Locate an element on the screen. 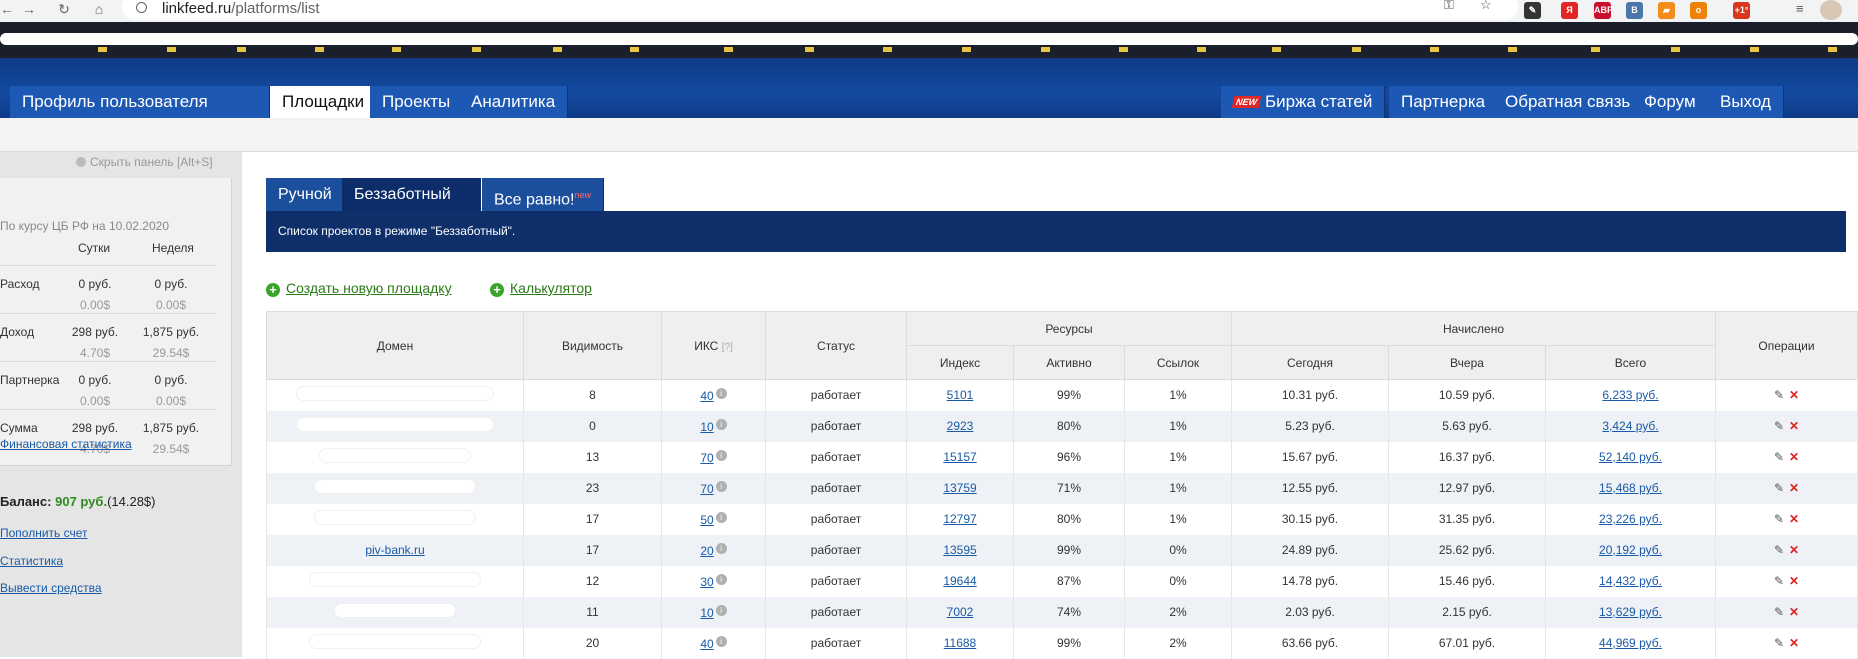 This screenshot has height=659, width=1858. index-link: 13595 is located at coordinates (959, 550).